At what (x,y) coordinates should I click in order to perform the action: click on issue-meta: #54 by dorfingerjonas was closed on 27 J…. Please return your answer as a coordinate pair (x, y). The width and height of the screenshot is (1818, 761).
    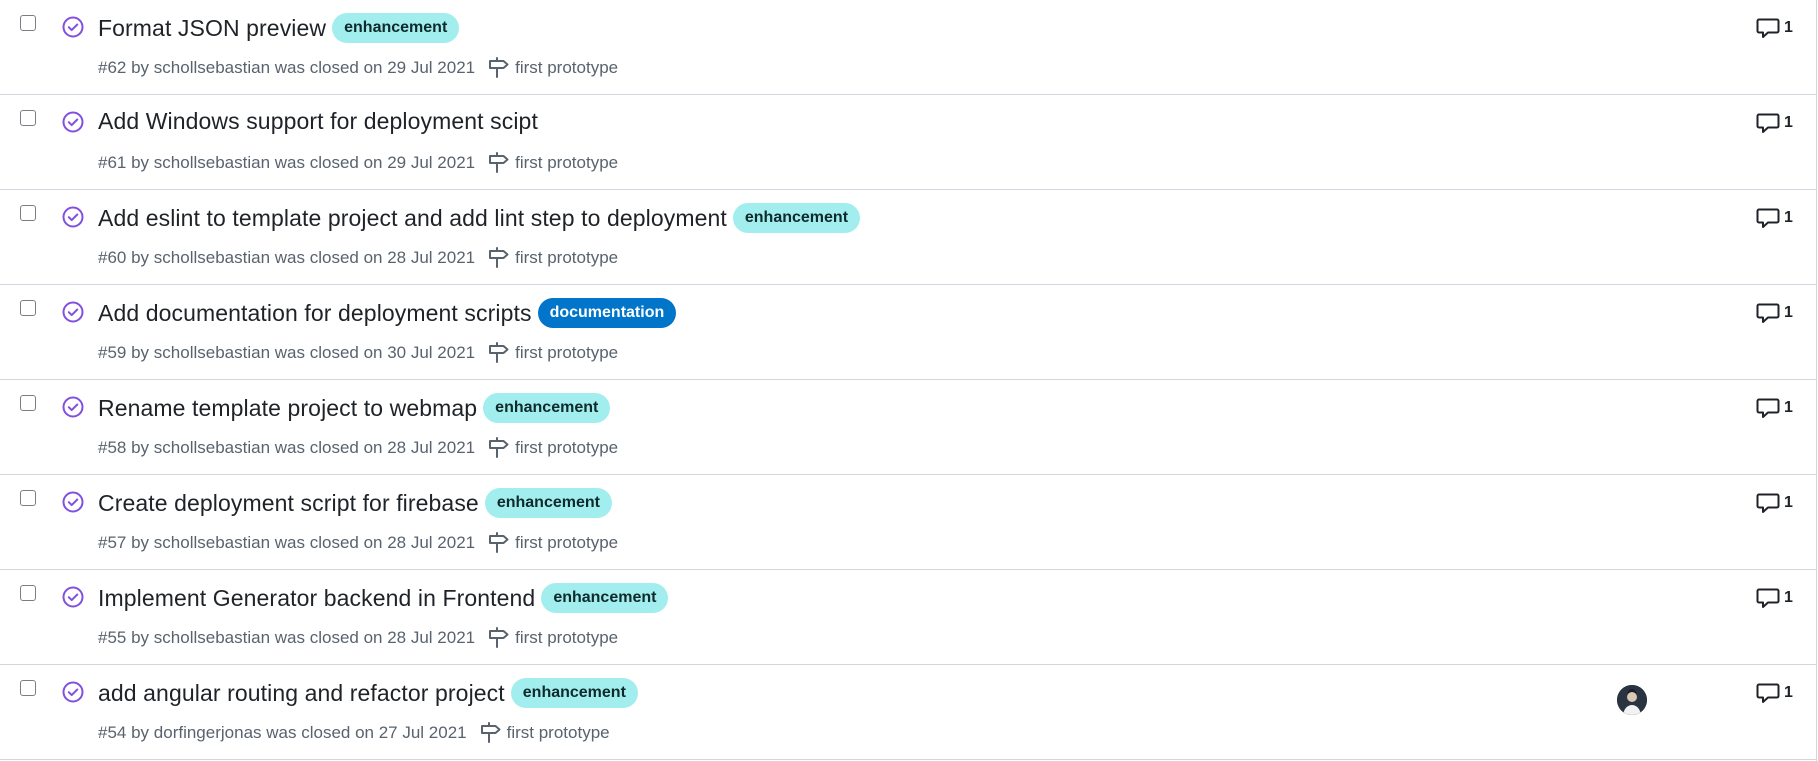
    Looking at the image, I should click on (354, 732).